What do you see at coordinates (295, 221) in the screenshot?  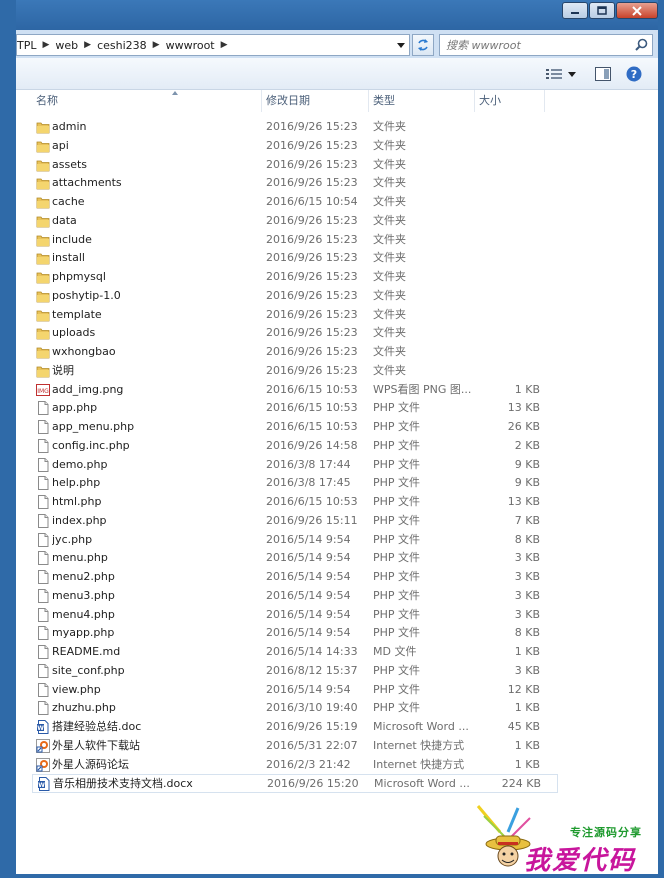 I see `file-row: data 2016/9/26 15:23 文件夹` at bounding box center [295, 221].